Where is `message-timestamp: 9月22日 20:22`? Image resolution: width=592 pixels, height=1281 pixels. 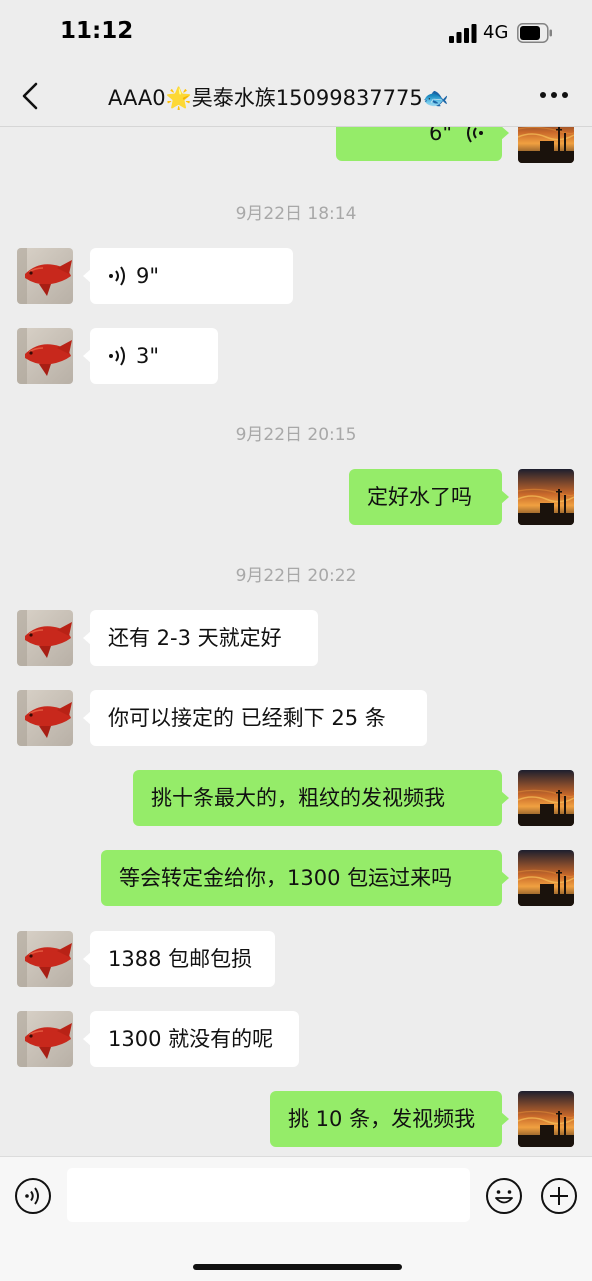 message-timestamp: 9月22日 20:22 is located at coordinates (296, 576).